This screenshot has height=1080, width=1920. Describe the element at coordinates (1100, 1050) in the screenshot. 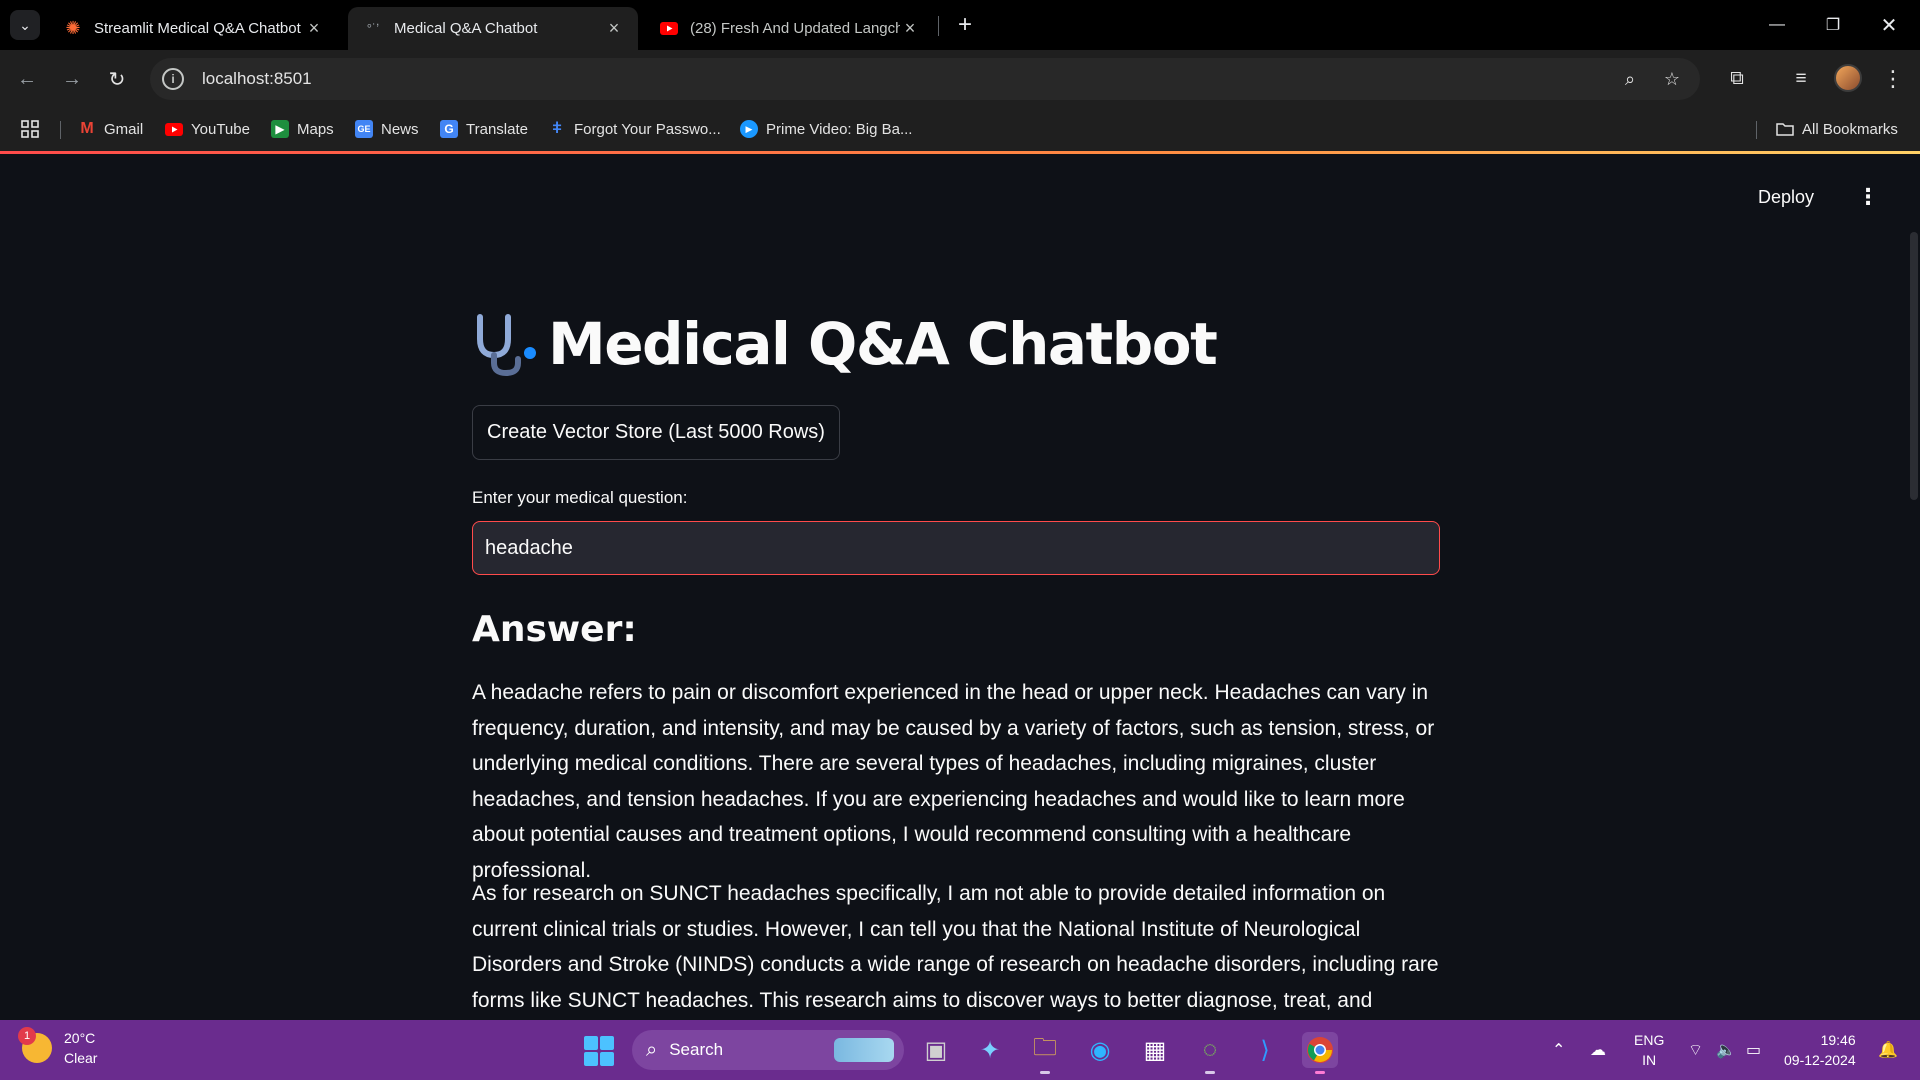

I see `edge-icon: ◉` at that location.